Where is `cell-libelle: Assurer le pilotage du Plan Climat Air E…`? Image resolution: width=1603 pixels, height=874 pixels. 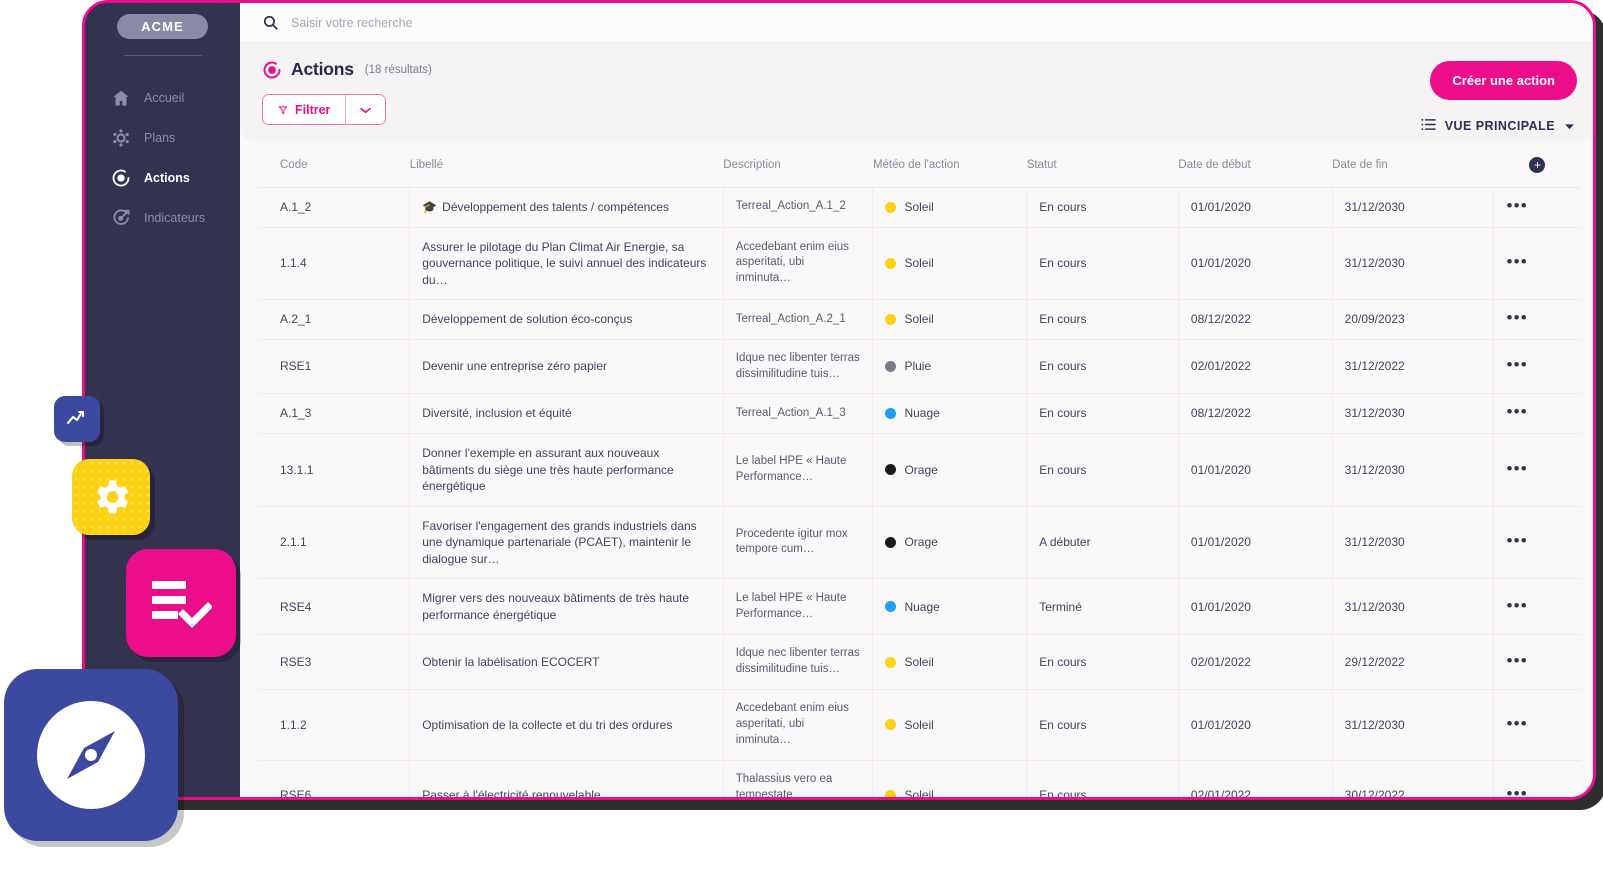
cell-libelle: Assurer le pilotage du Plan Climat Air E… is located at coordinates (566, 264).